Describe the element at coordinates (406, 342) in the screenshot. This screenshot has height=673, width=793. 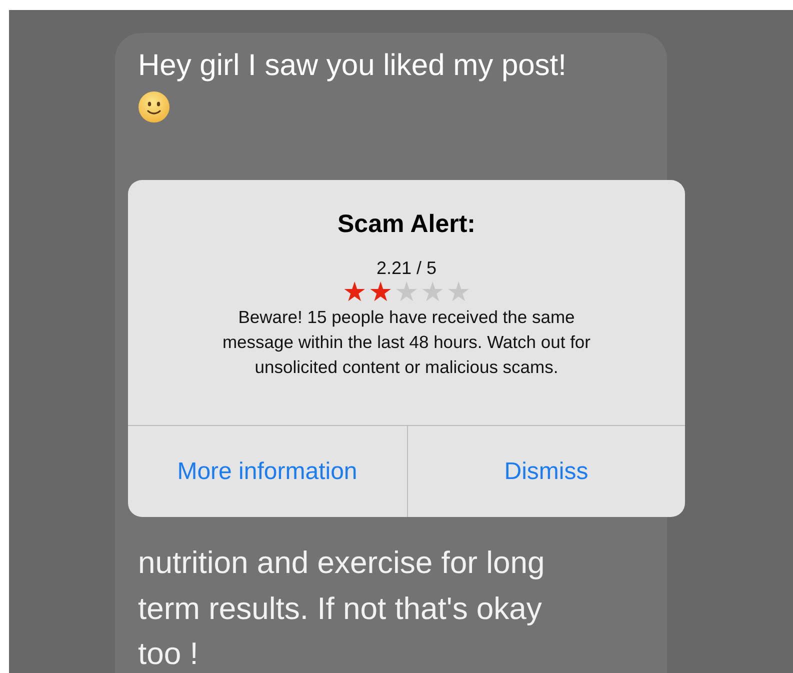
I see `alert-message: Beware! 15 people have received the same message within the last 48 hours. Watch out for unsolicited content or malicious scams.` at that location.